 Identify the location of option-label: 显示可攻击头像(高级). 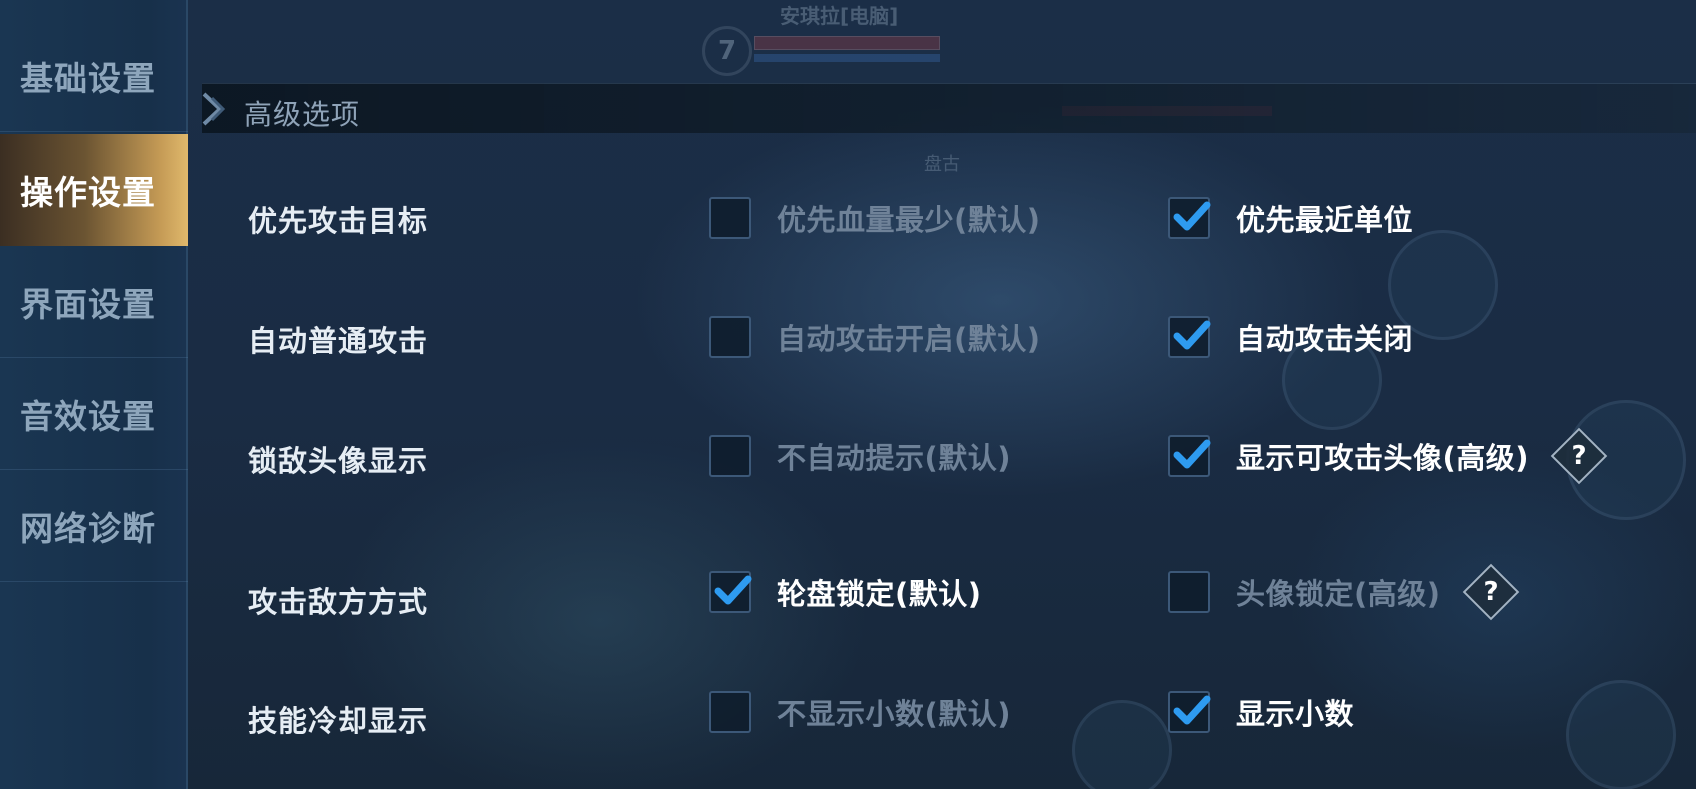
(1383, 458).